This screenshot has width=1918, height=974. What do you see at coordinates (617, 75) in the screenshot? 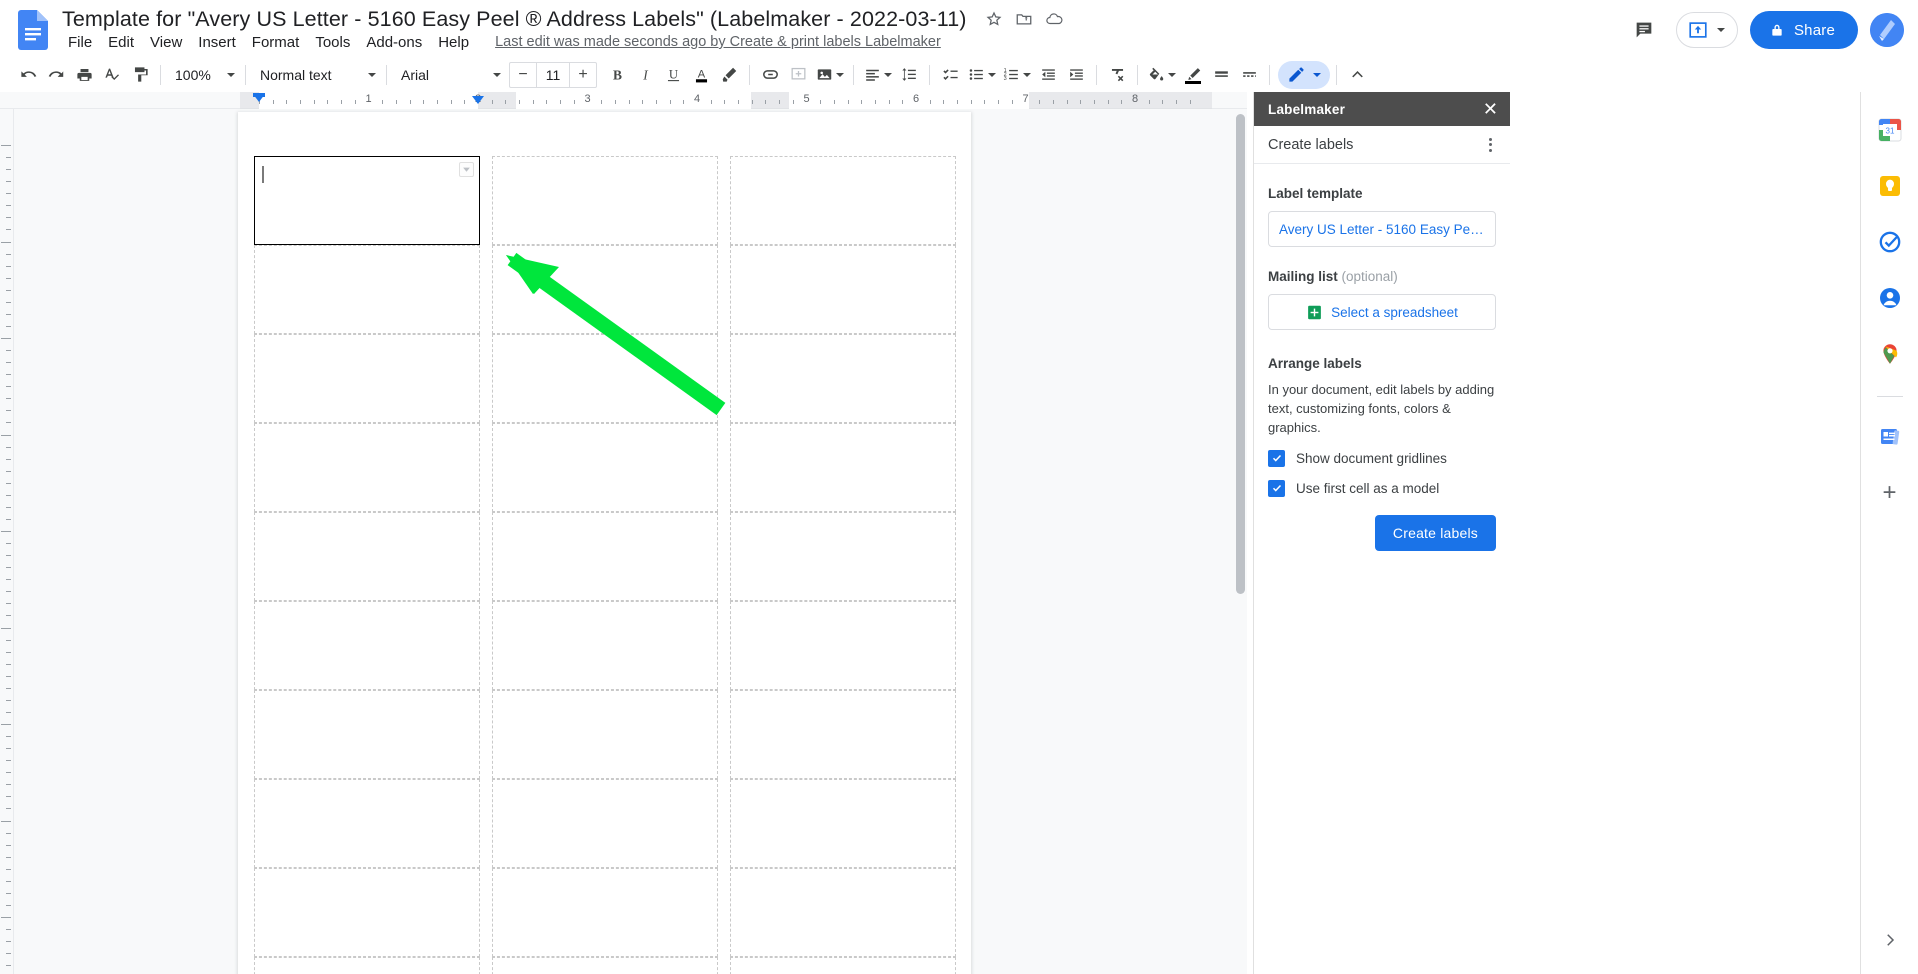
I see `bold-button: B` at bounding box center [617, 75].